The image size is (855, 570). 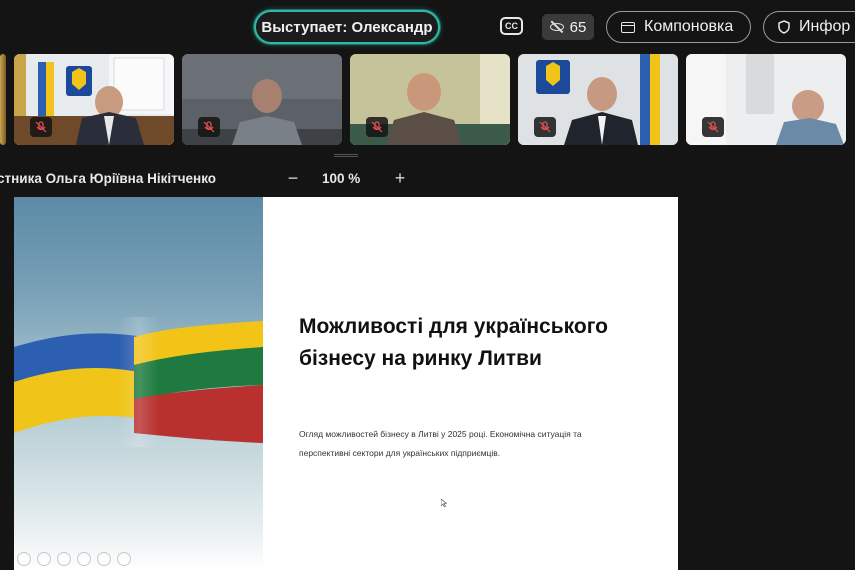 I want to click on active-speaker-indicator: Выступает: Олександр, so click(x=347, y=27).